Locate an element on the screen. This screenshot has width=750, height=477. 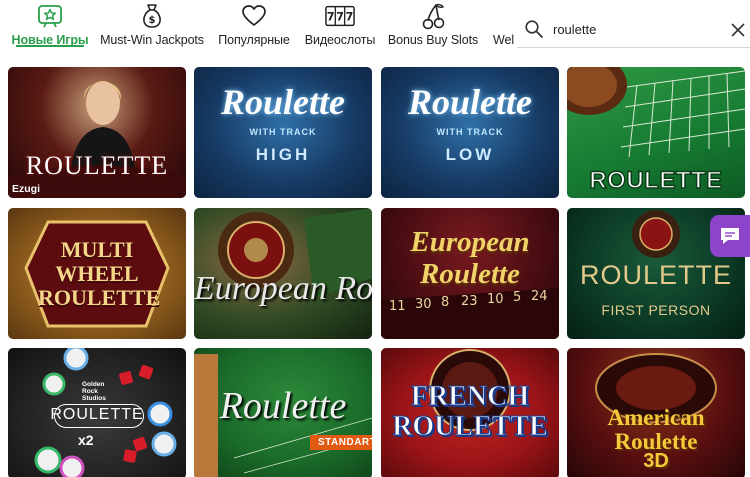
category-label: Wel is located at coordinates (504, 40).